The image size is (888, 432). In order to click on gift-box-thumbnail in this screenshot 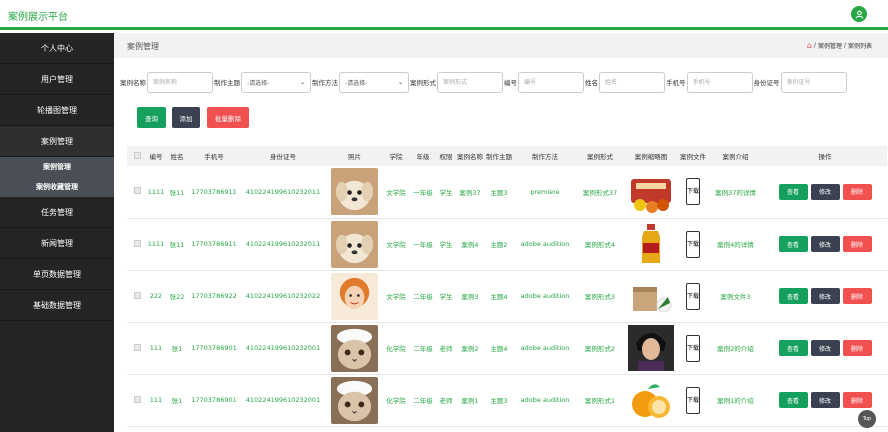, I will do `click(651, 296)`.